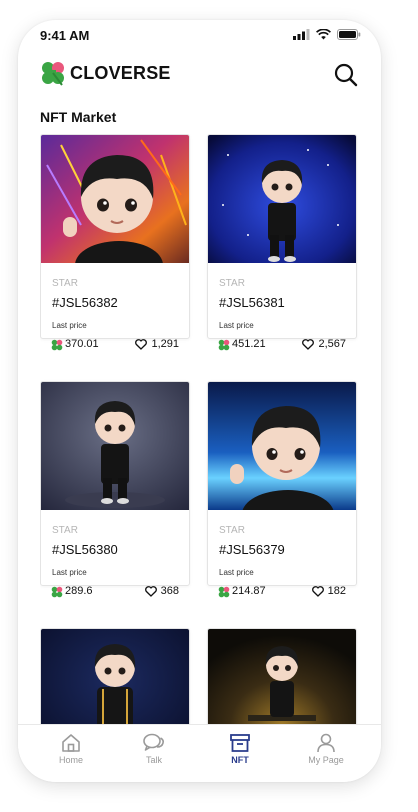  What do you see at coordinates (326, 760) in the screenshot?
I see `tab-label: My Page` at bounding box center [326, 760].